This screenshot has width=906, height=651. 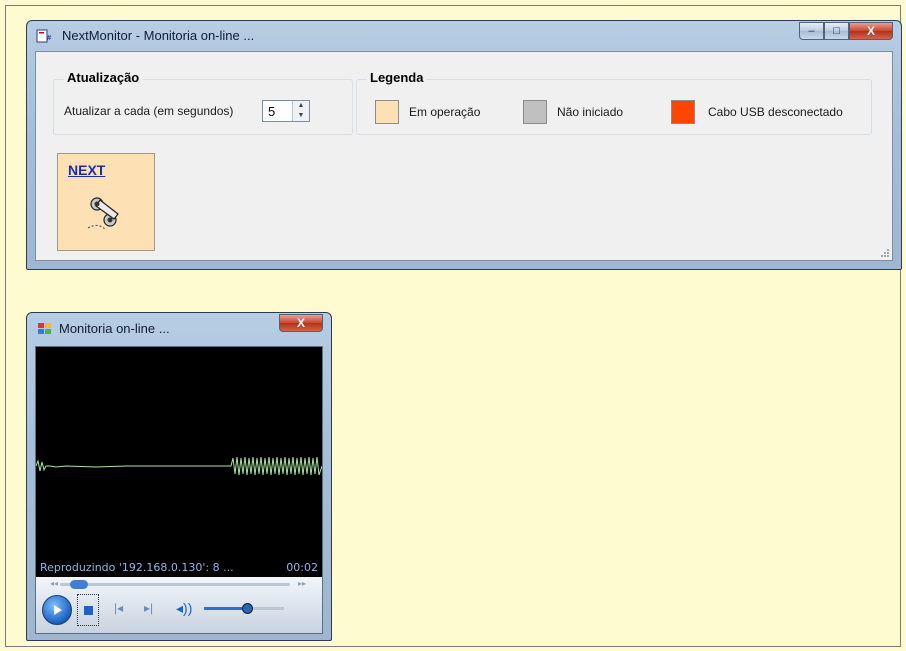 What do you see at coordinates (836, 31) in the screenshot?
I see `maximize-button: □` at bounding box center [836, 31].